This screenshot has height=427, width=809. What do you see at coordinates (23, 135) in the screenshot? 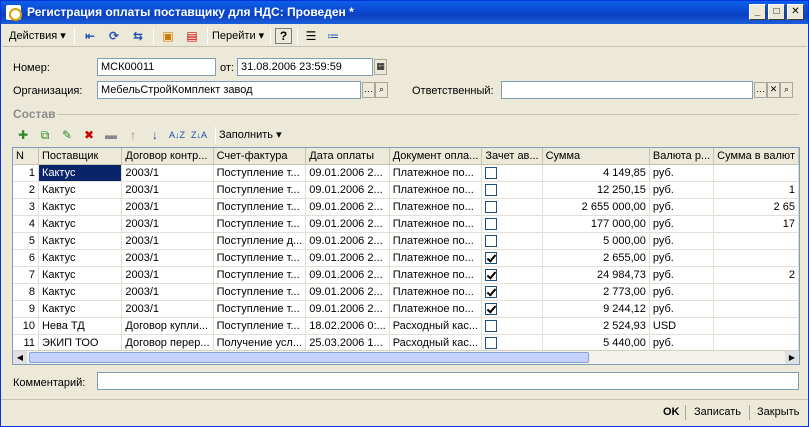
I see `add-row-icon: ✚` at bounding box center [23, 135].